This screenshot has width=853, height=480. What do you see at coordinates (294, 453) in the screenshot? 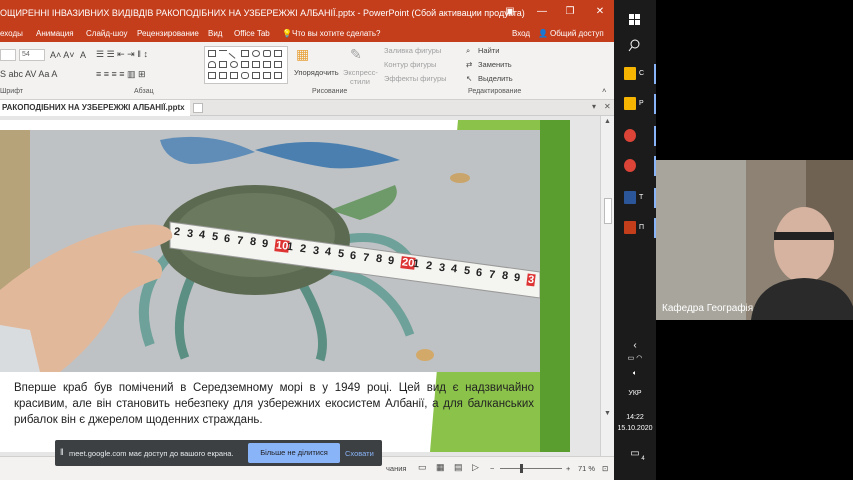
I see `stop-sharing-button: Більше не ділитися` at bounding box center [294, 453].